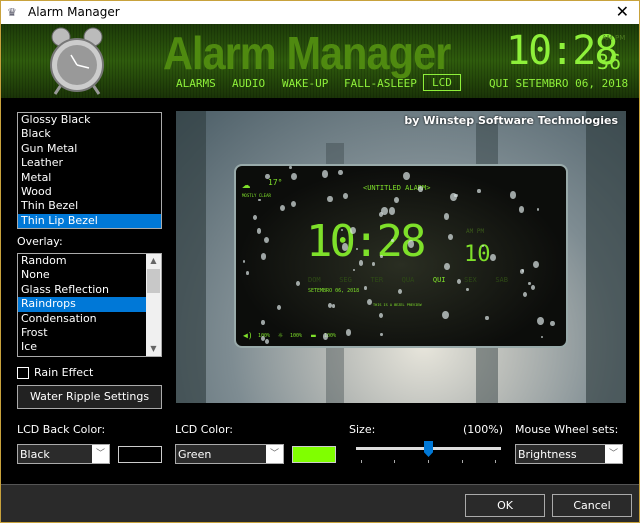  Describe the element at coordinates (477, 254) in the screenshot. I see `lcd-seconds: 10` at that location.